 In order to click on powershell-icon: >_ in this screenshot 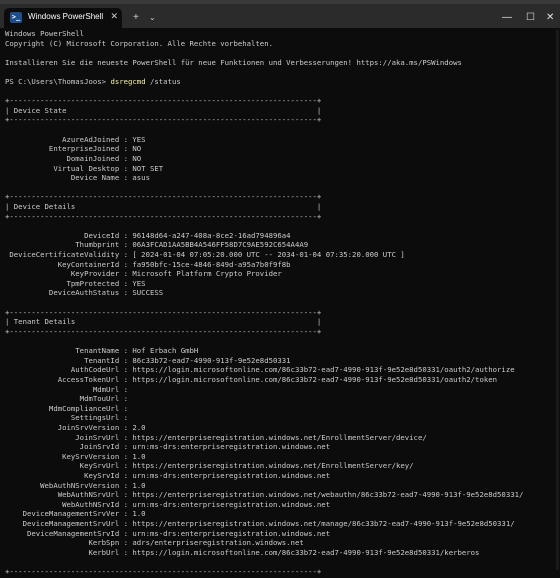, I will do `click(16, 17)`.